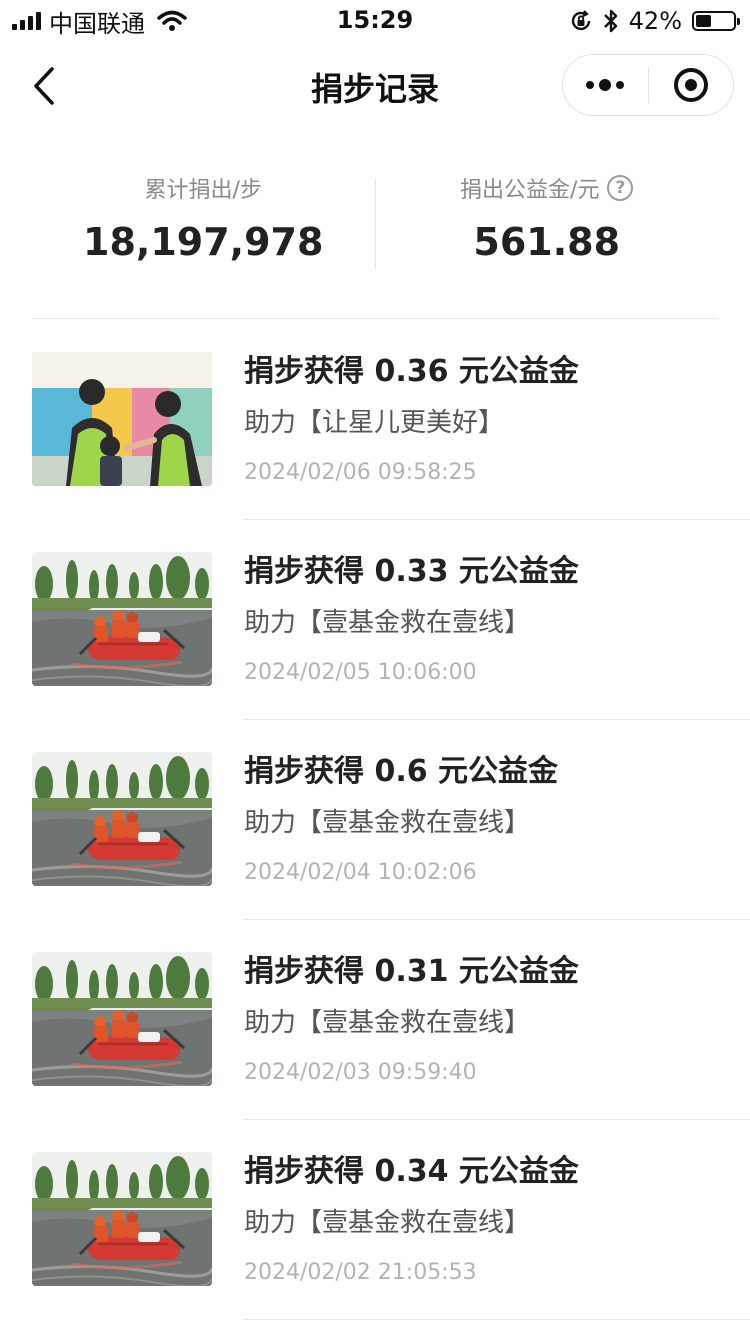  Describe the element at coordinates (411, 571) in the screenshot. I see `record-title: 捐步获得 0.33 元公益金` at that location.